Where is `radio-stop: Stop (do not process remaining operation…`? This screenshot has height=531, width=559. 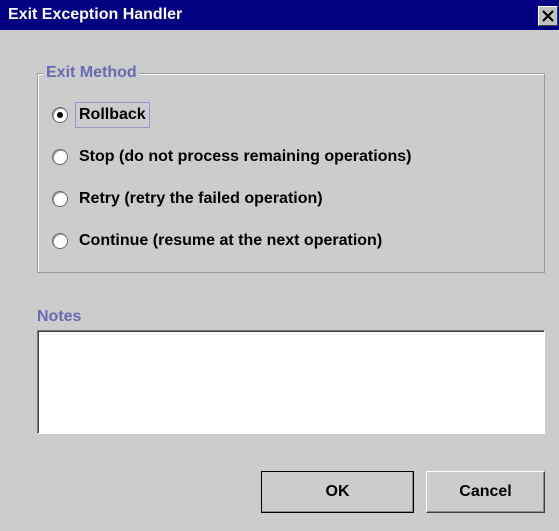 radio-stop: Stop (do not process remaining operation… is located at coordinates (233, 157).